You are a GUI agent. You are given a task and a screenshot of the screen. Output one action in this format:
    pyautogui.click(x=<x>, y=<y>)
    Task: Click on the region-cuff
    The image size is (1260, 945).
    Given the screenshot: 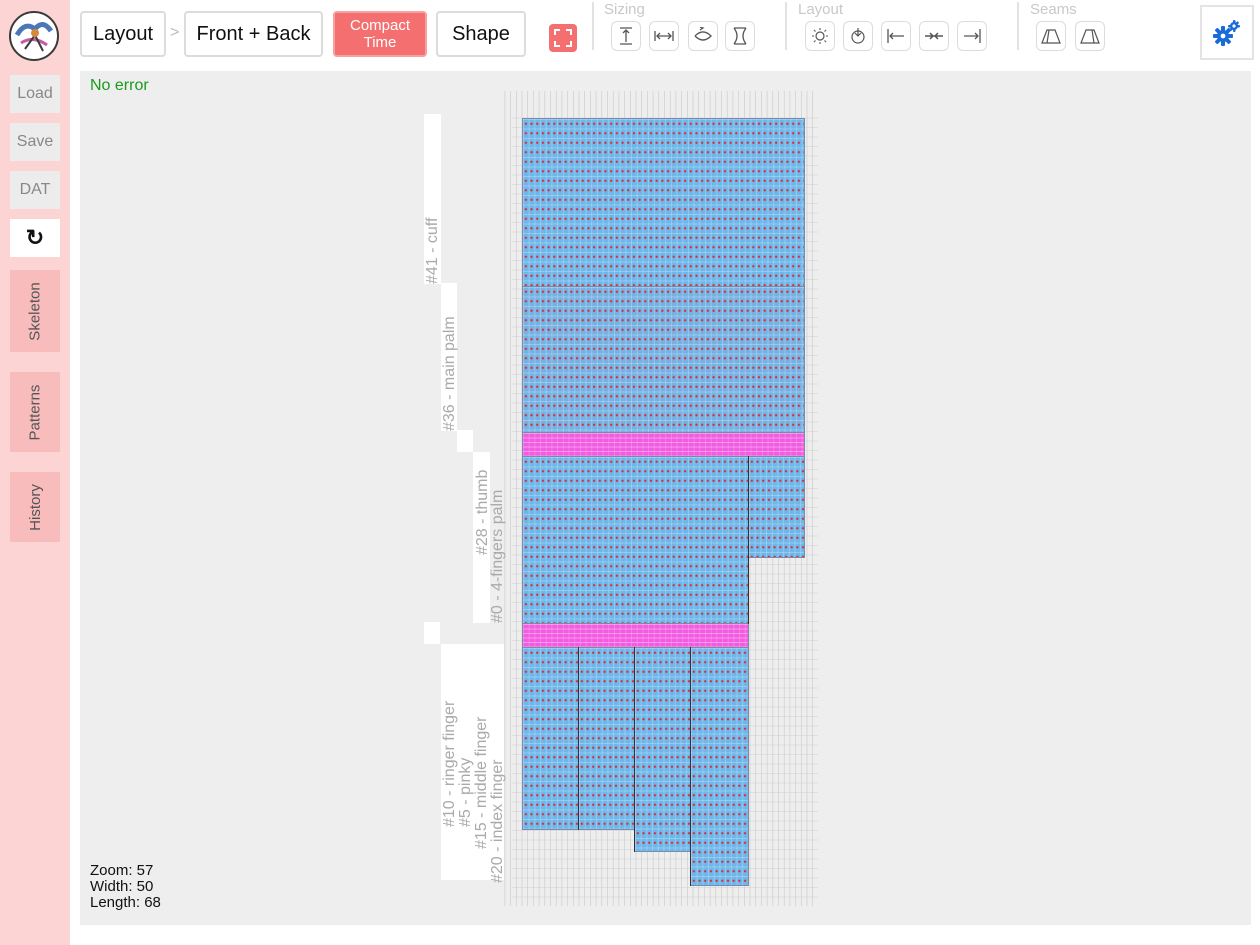 What is the action you would take?
    pyautogui.click(x=663, y=202)
    